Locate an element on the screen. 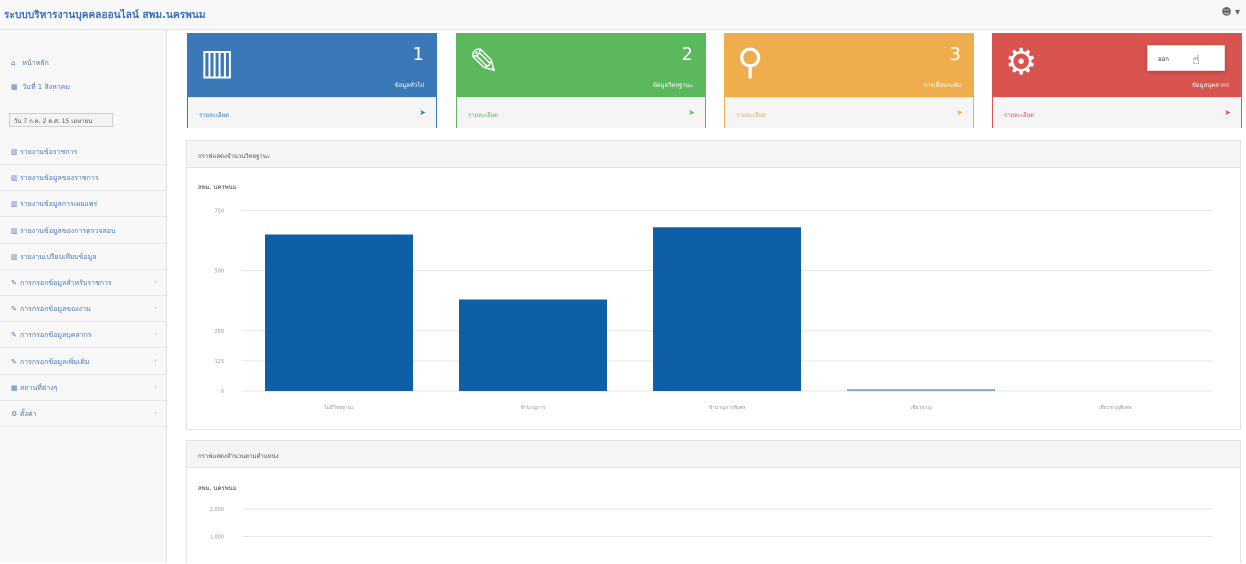 The height and width of the screenshot is (564, 1246). top-navbar: ระบบบริหารงานบุคคลออนไลน์ สพม.นครพนม ☻ ▾ is located at coordinates (623, 15).